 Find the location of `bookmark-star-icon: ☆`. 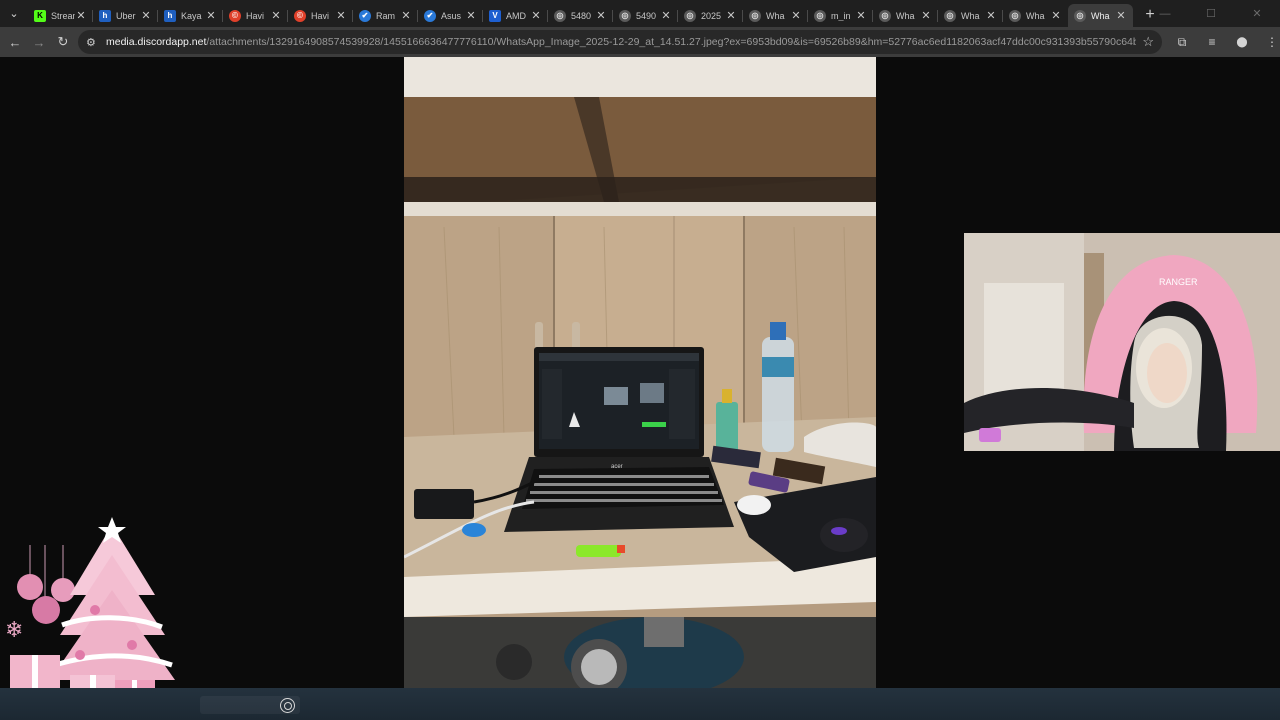

bookmark-star-icon: ☆ is located at coordinates (1148, 42).